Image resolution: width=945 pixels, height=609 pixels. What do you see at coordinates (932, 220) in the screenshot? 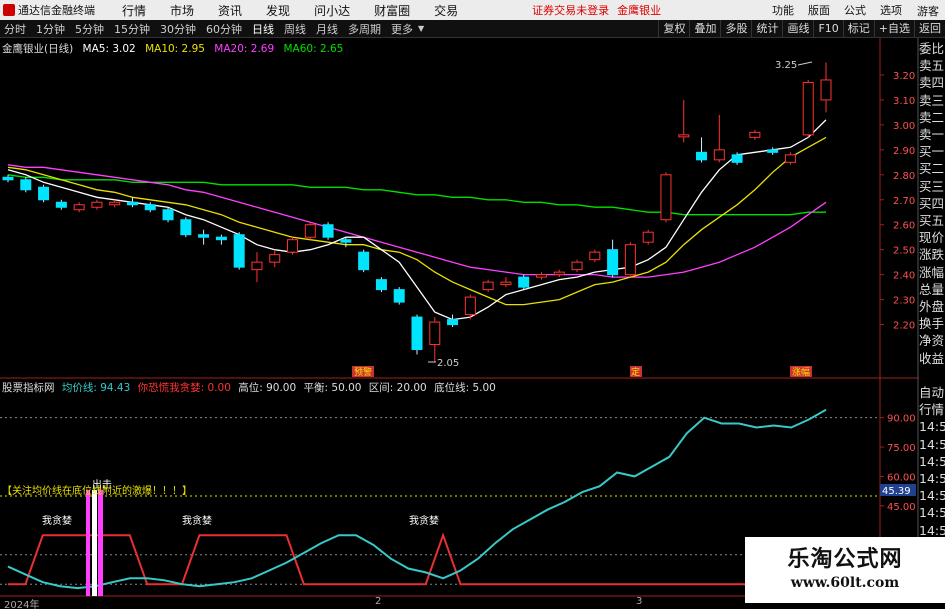
I see `side-item: 买五` at bounding box center [932, 220].